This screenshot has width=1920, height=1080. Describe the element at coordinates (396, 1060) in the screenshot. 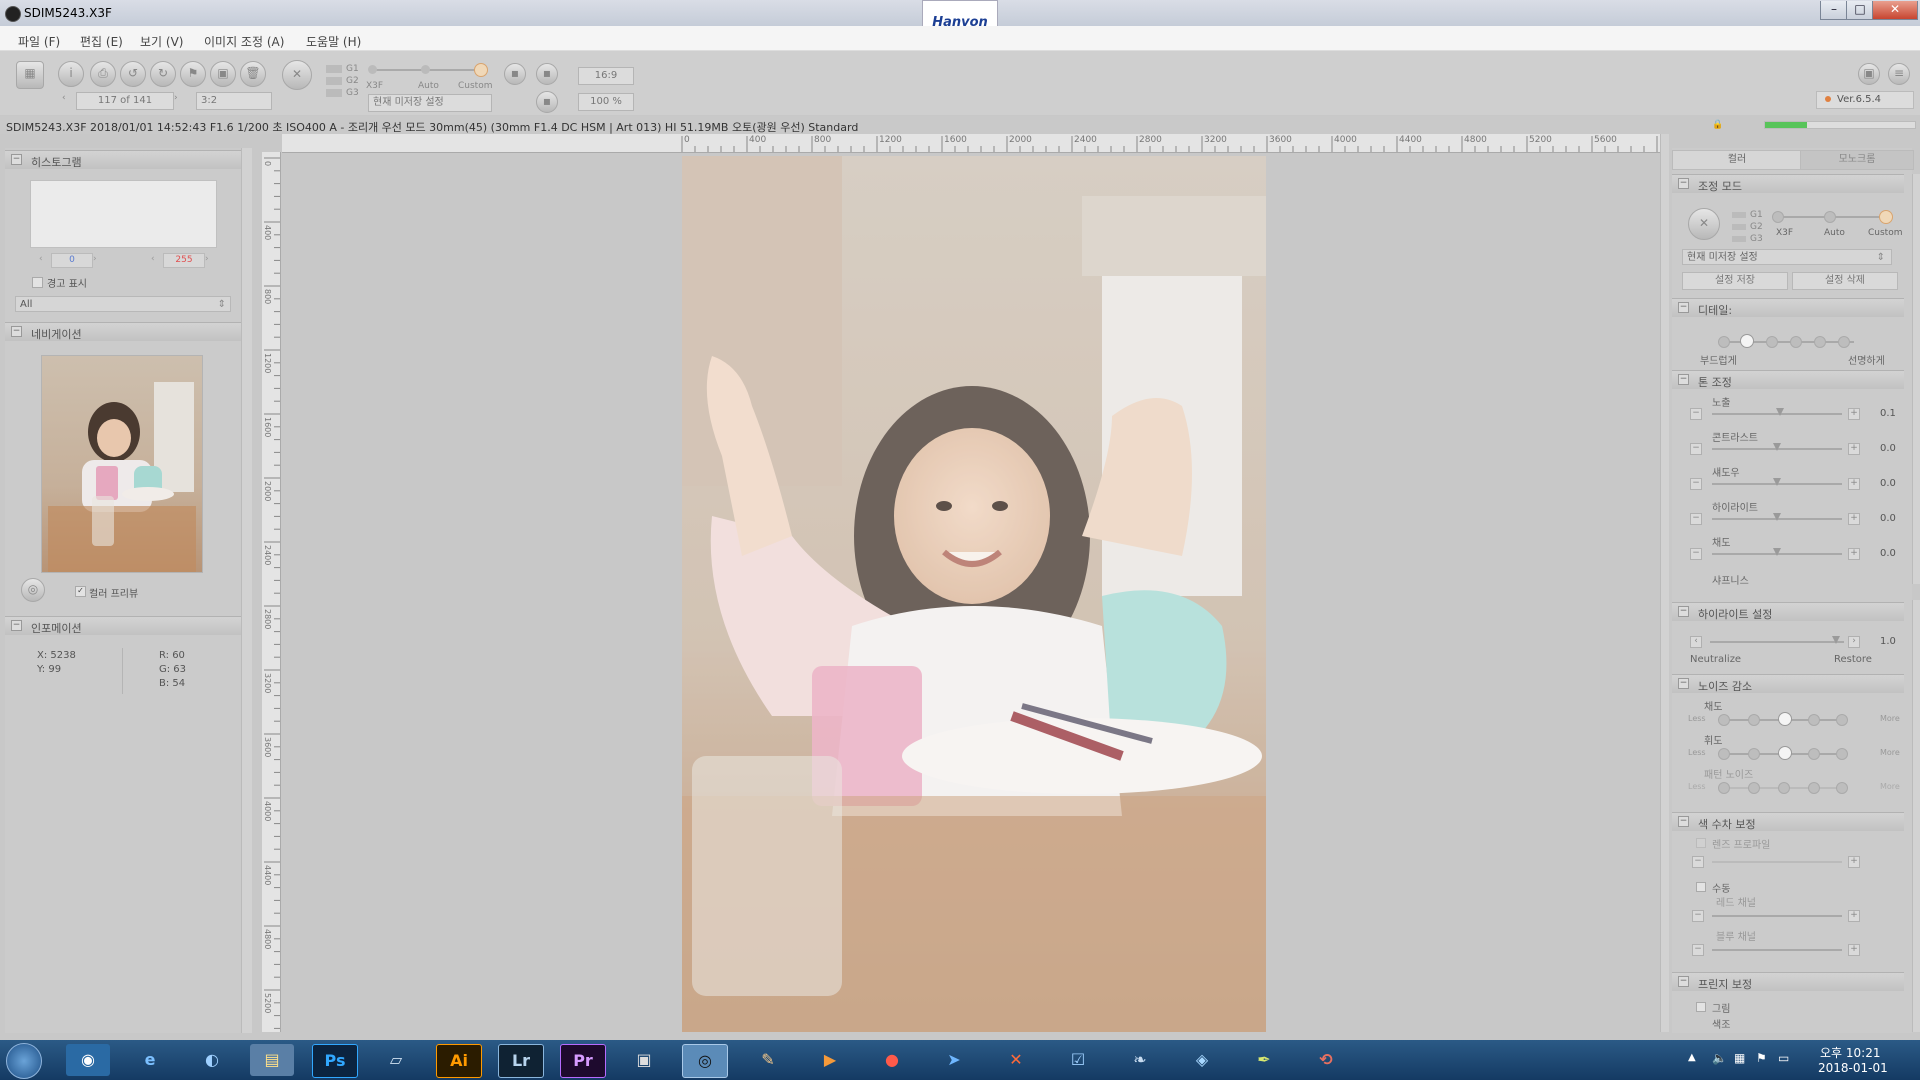

I see `notes-icon: ▱` at that location.